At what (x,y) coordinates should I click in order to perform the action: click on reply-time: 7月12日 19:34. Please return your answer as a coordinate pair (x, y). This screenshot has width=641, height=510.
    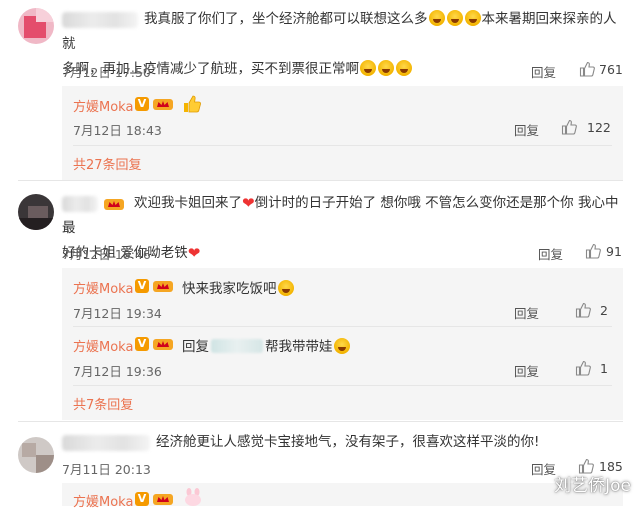
    Looking at the image, I should click on (117, 313).